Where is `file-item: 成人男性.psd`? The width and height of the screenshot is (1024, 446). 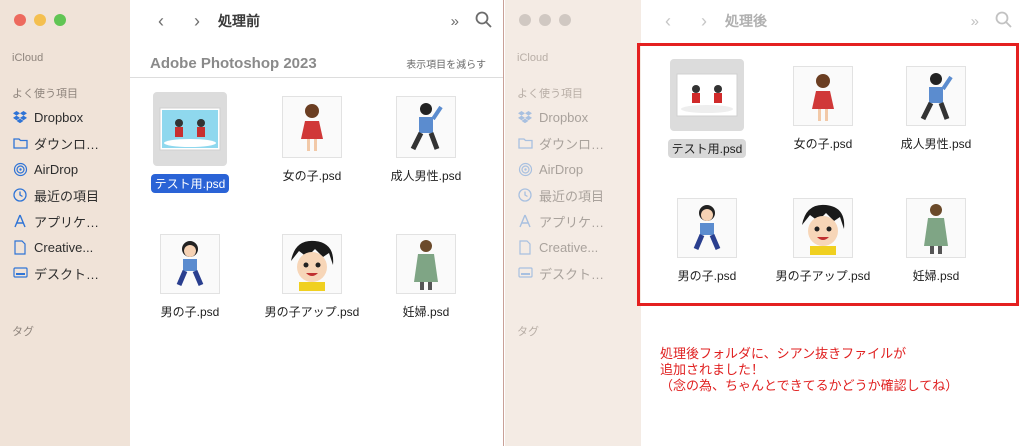 file-item: 成人男性.psd is located at coordinates (426, 140).